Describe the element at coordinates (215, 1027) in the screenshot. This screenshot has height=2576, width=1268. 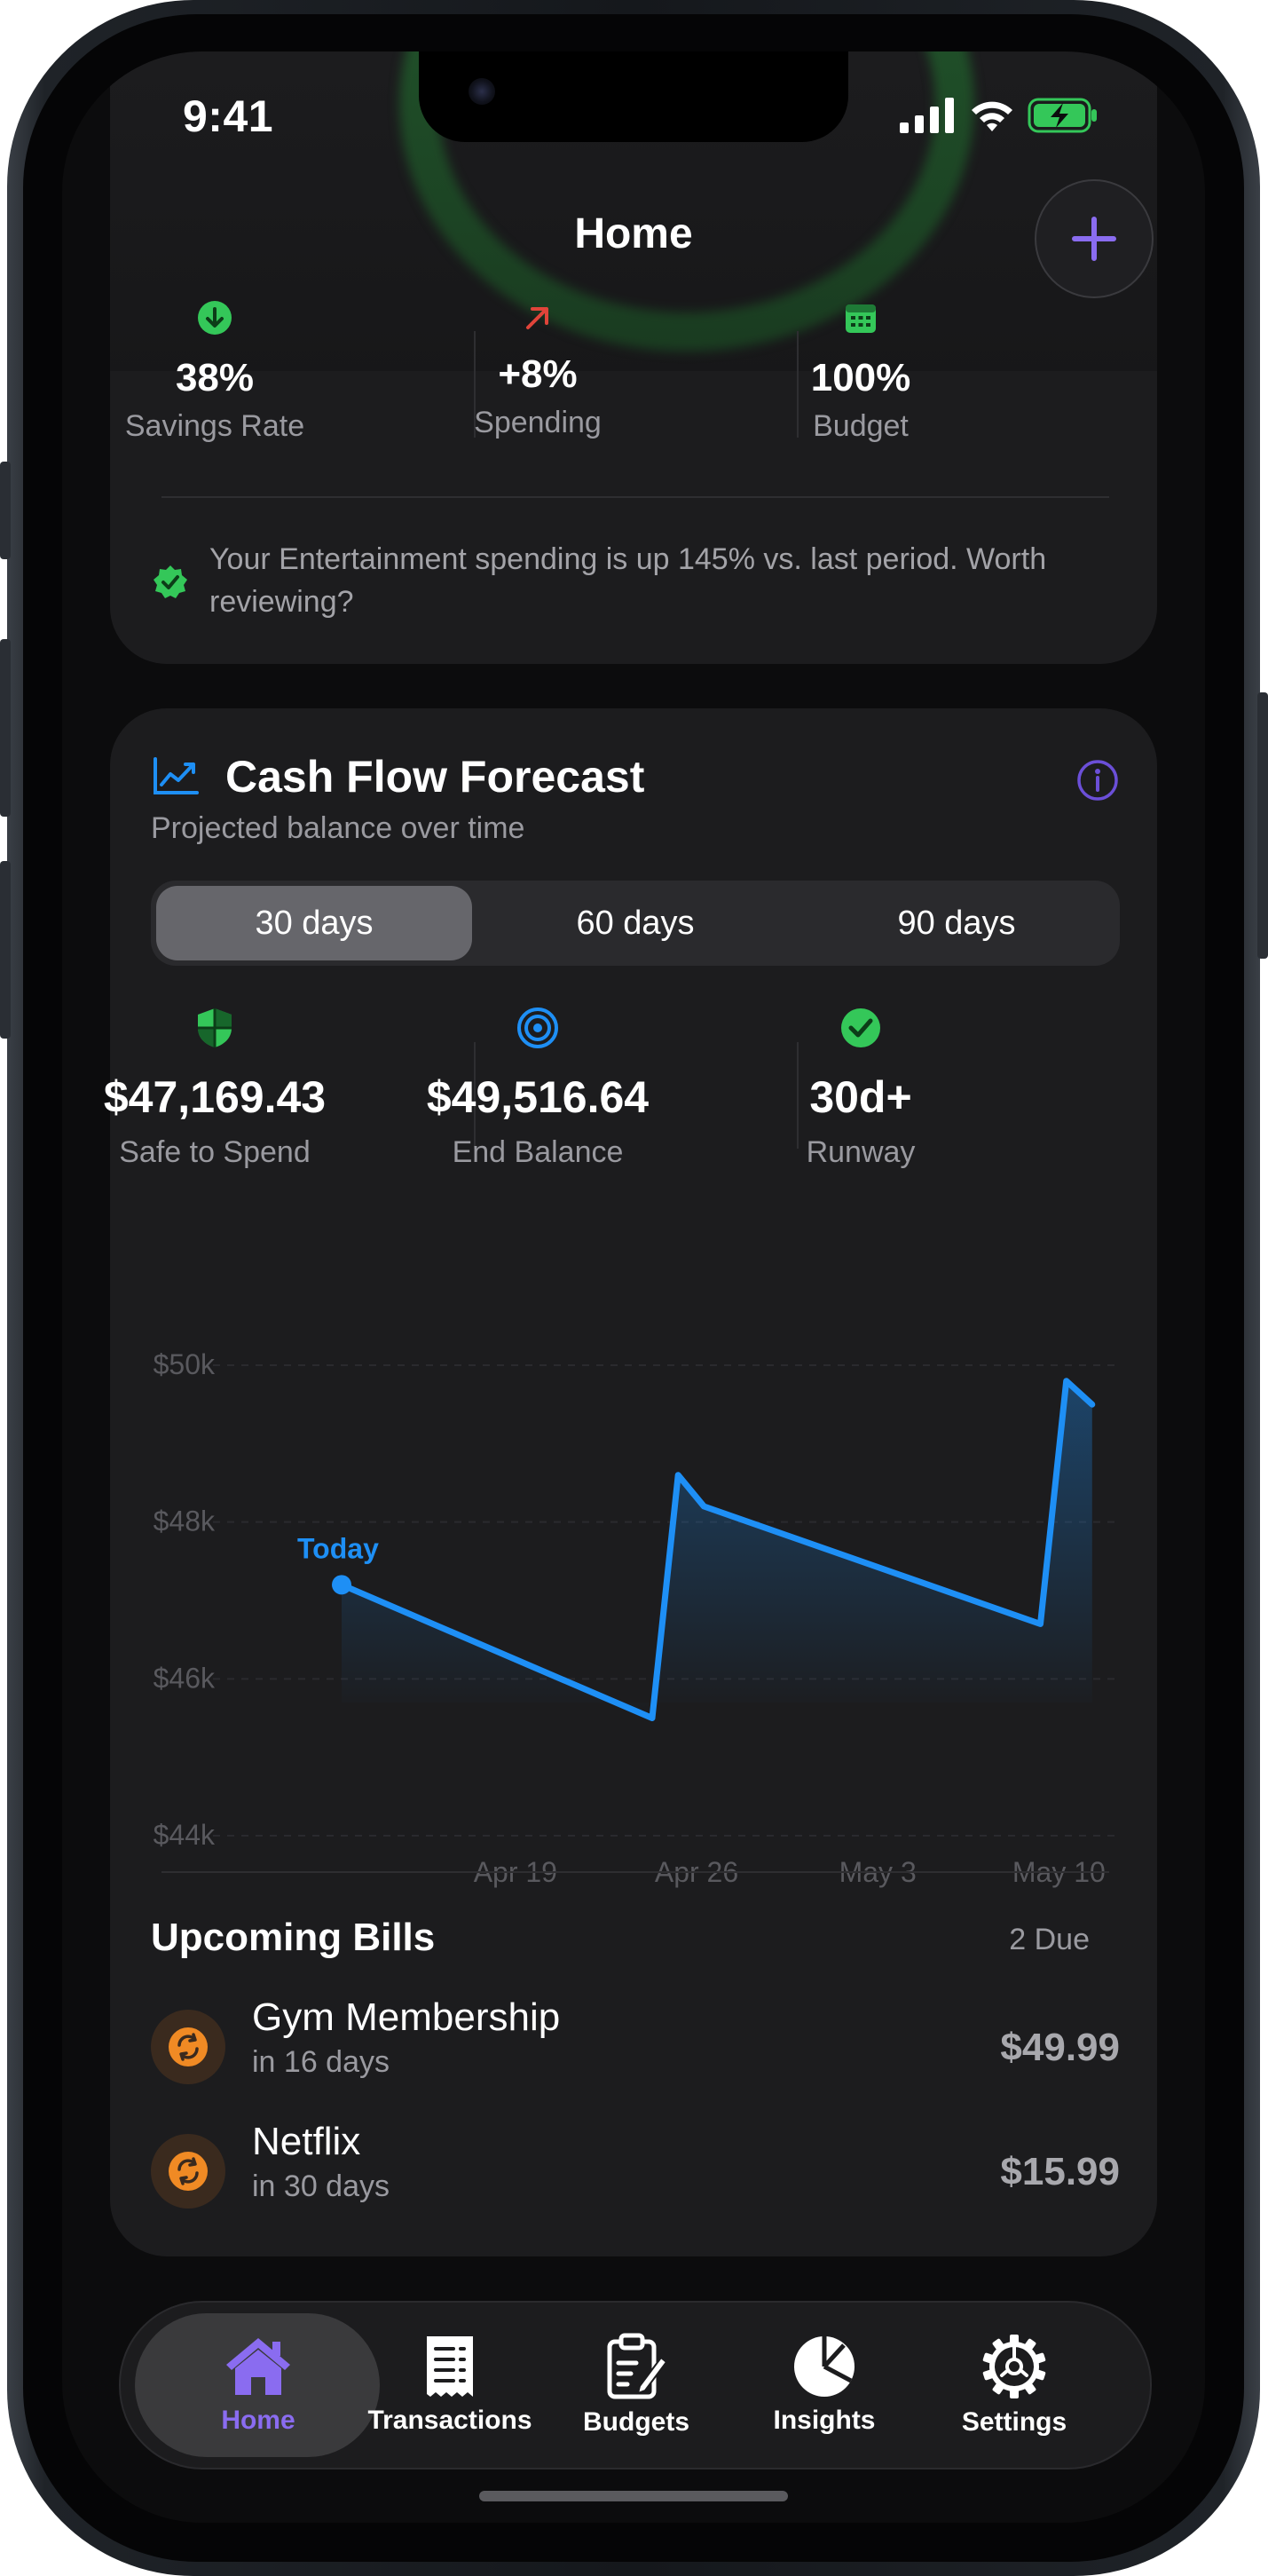
I see `shield-icon` at that location.